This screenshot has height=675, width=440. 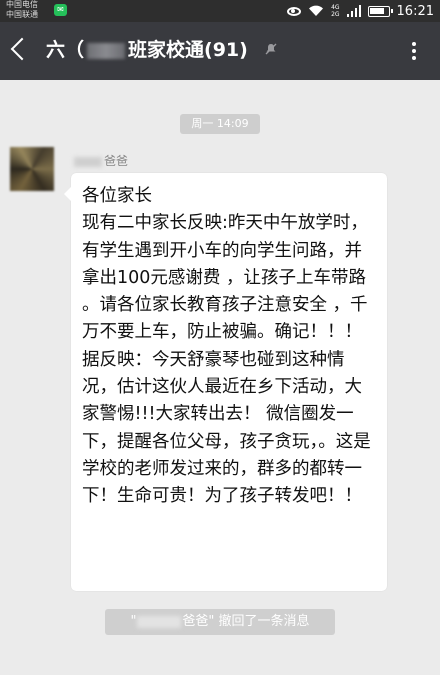 I want to click on carrier-info: 中国电信 中国联通, so click(x=22, y=10).